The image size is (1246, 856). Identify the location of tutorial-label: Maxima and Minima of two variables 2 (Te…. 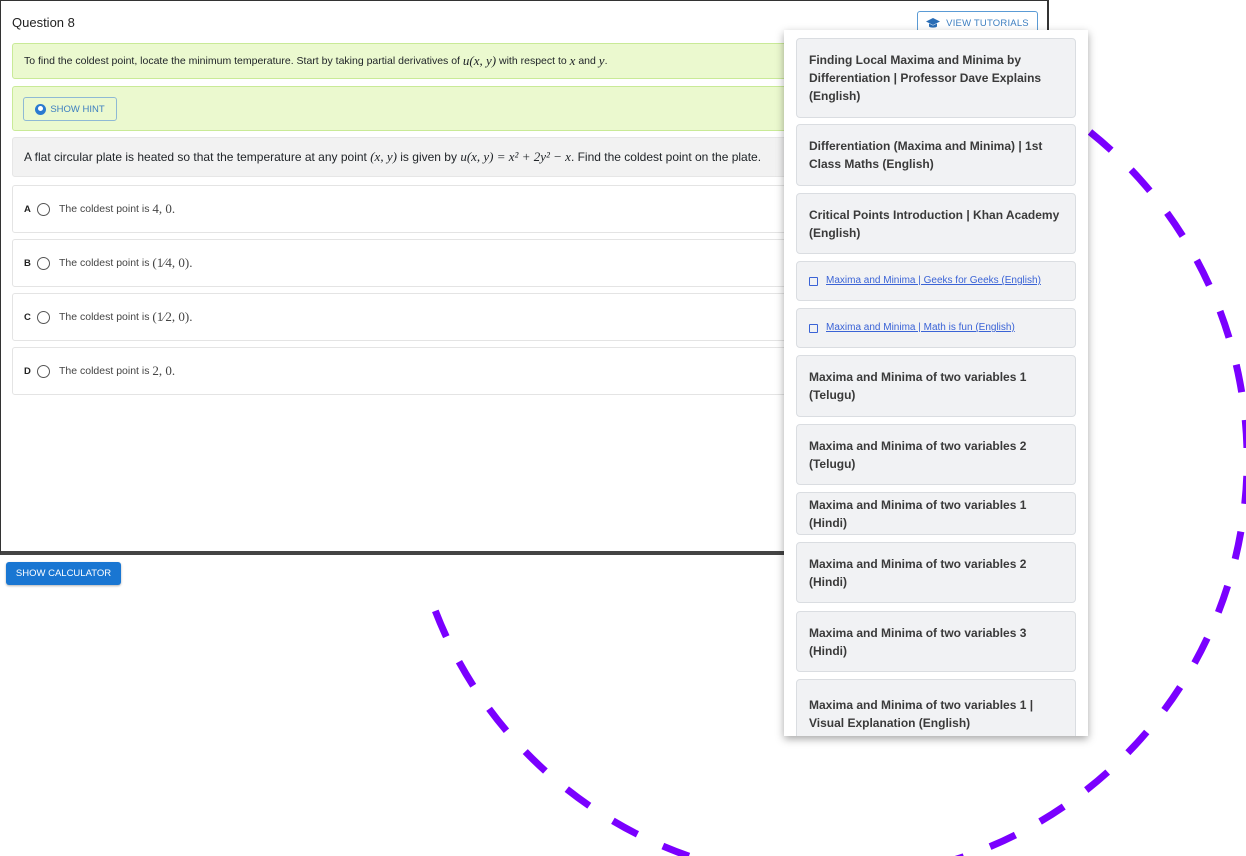
(918, 454).